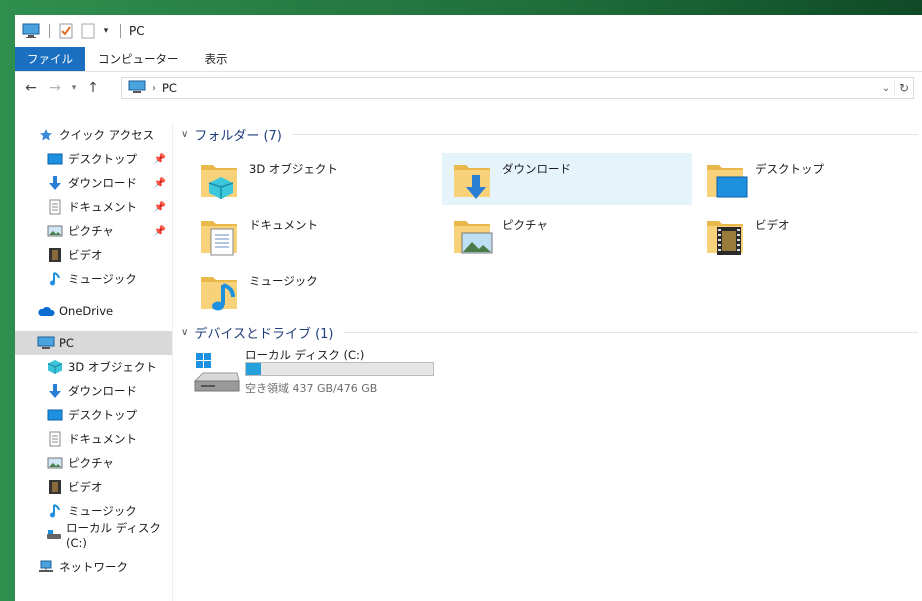  I want to click on up-arrow-icon: ↑, so click(93, 88).